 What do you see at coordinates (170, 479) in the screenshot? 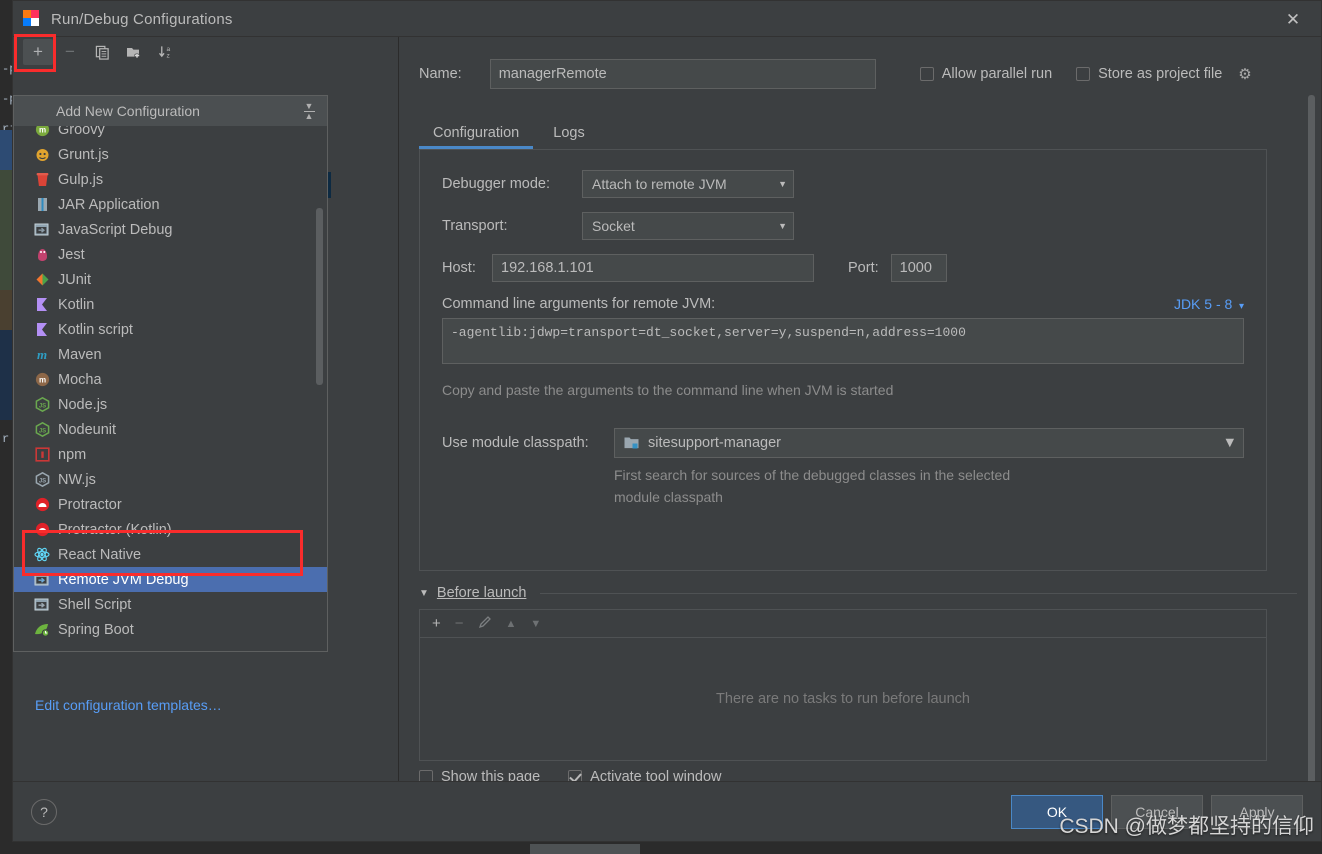
I see `list-item-nw-js: JS NW.js` at bounding box center [170, 479].